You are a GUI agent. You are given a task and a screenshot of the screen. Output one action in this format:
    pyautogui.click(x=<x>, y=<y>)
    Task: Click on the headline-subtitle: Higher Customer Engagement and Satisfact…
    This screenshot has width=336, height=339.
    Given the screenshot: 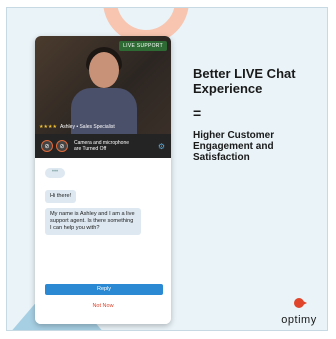 What is the action you would take?
    pyautogui.click(x=234, y=146)
    